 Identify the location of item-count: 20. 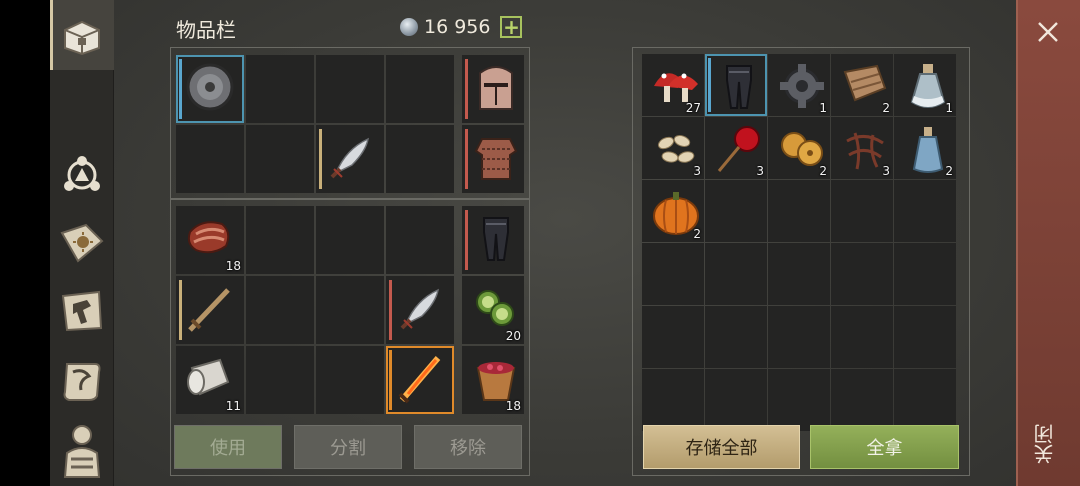
(513, 336).